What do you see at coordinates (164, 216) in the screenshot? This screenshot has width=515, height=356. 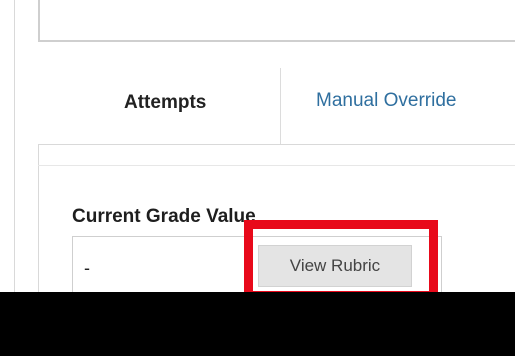 I see `current-grade-label: Current Grade Value` at bounding box center [164, 216].